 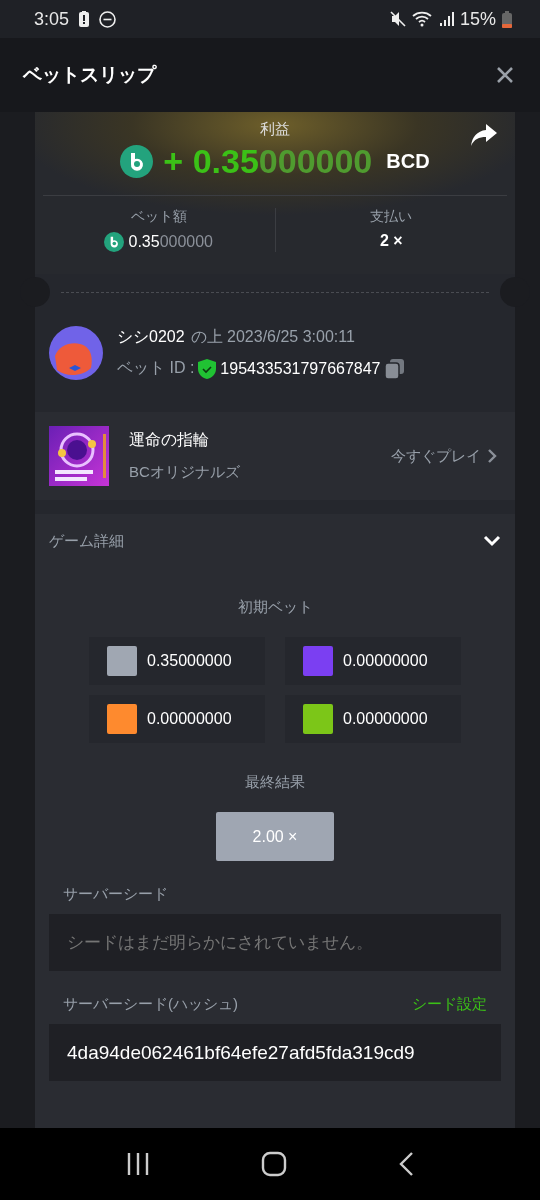 What do you see at coordinates (275, 129) in the screenshot?
I see `profit-label: 利益` at bounding box center [275, 129].